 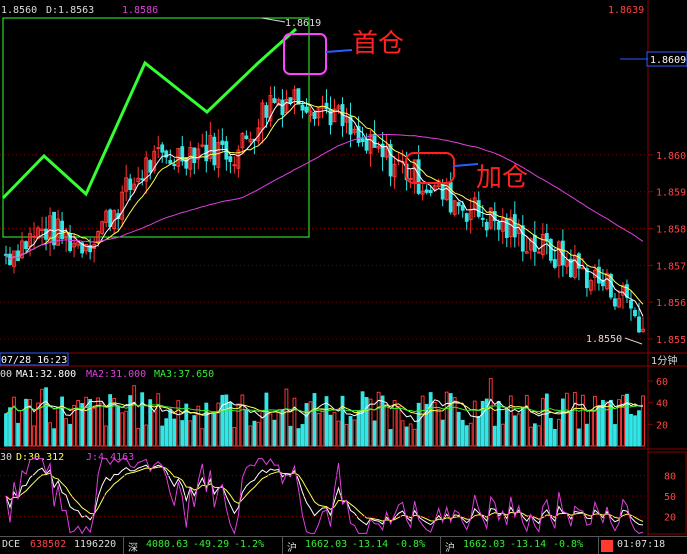 What do you see at coordinates (670, 517) in the screenshot?
I see `kdj-tick-label: 20` at bounding box center [670, 517].